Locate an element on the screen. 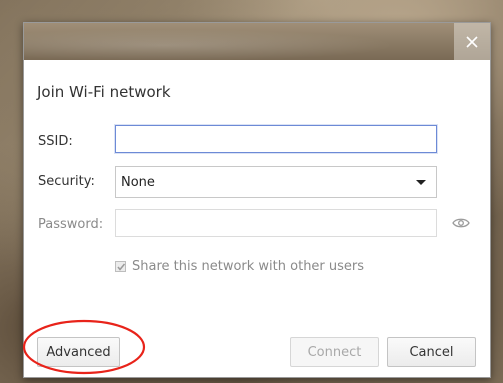  close-button is located at coordinates (472, 41).